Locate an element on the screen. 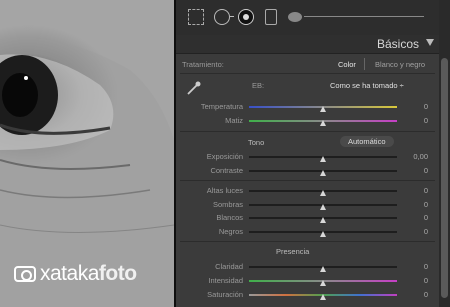 This screenshot has height=307, width=450. wb-label: EB: is located at coordinates (258, 85).